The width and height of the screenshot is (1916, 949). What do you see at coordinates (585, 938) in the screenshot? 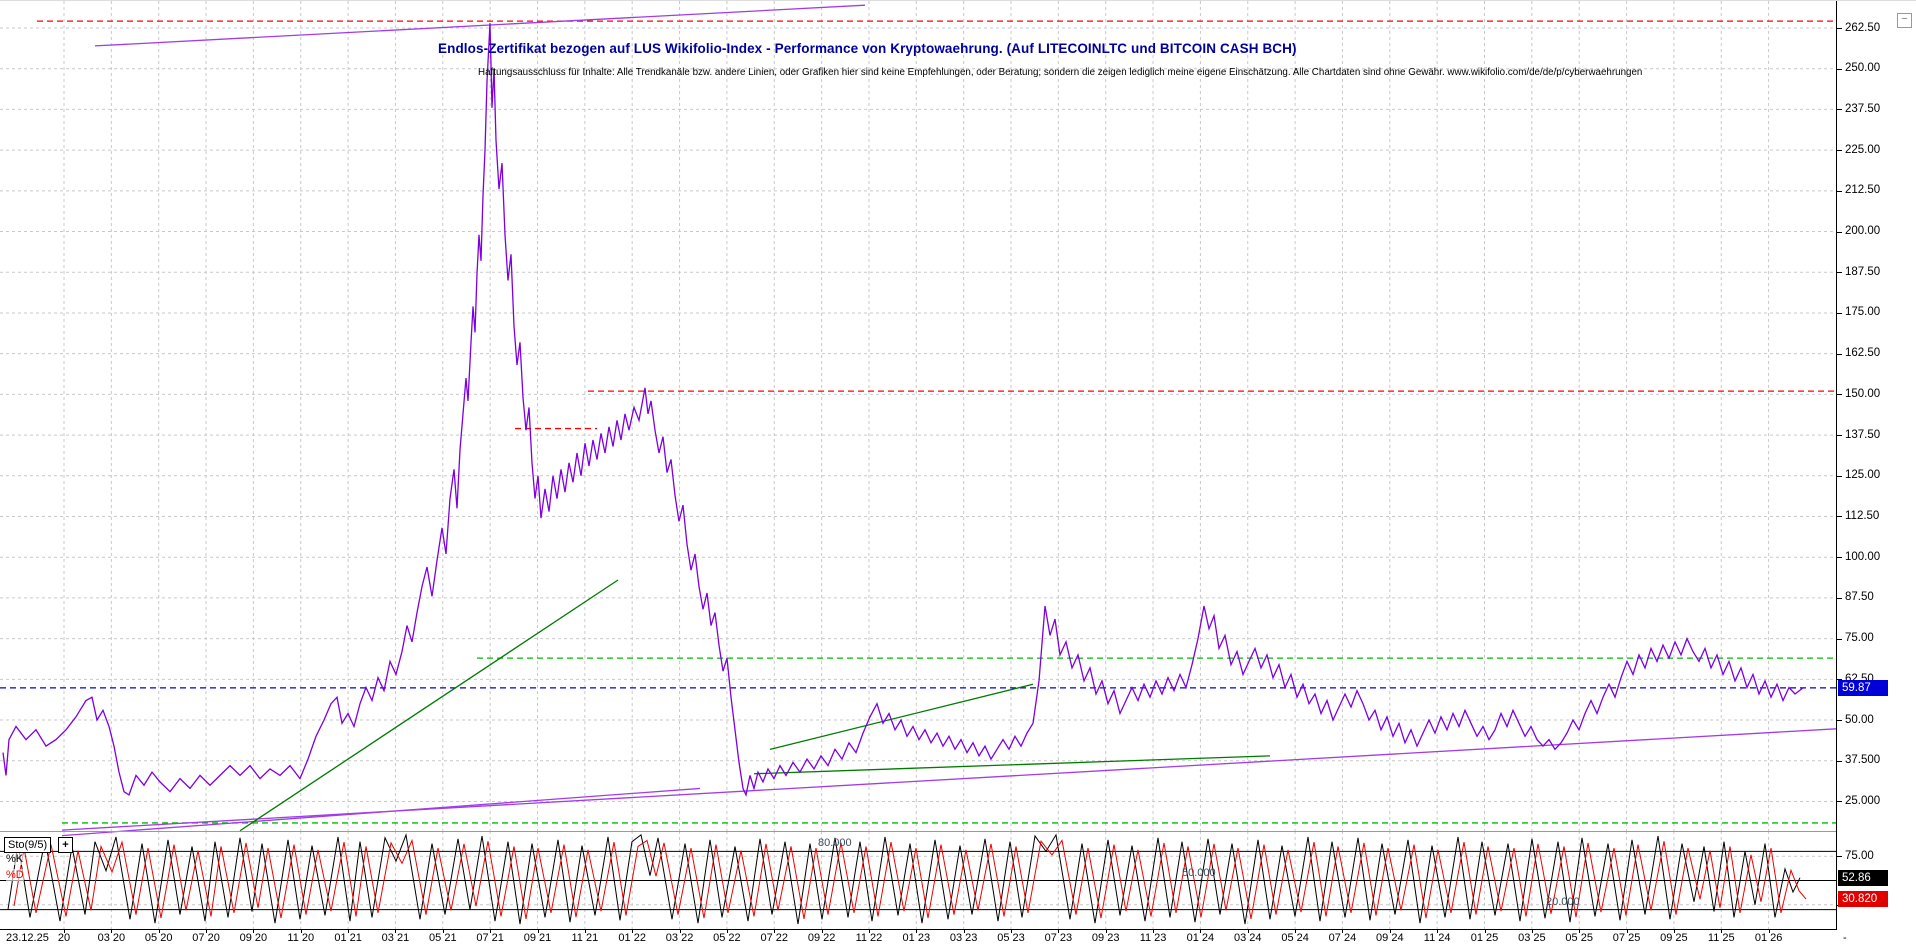
I see `x-axis-label: 11 21` at bounding box center [585, 938].